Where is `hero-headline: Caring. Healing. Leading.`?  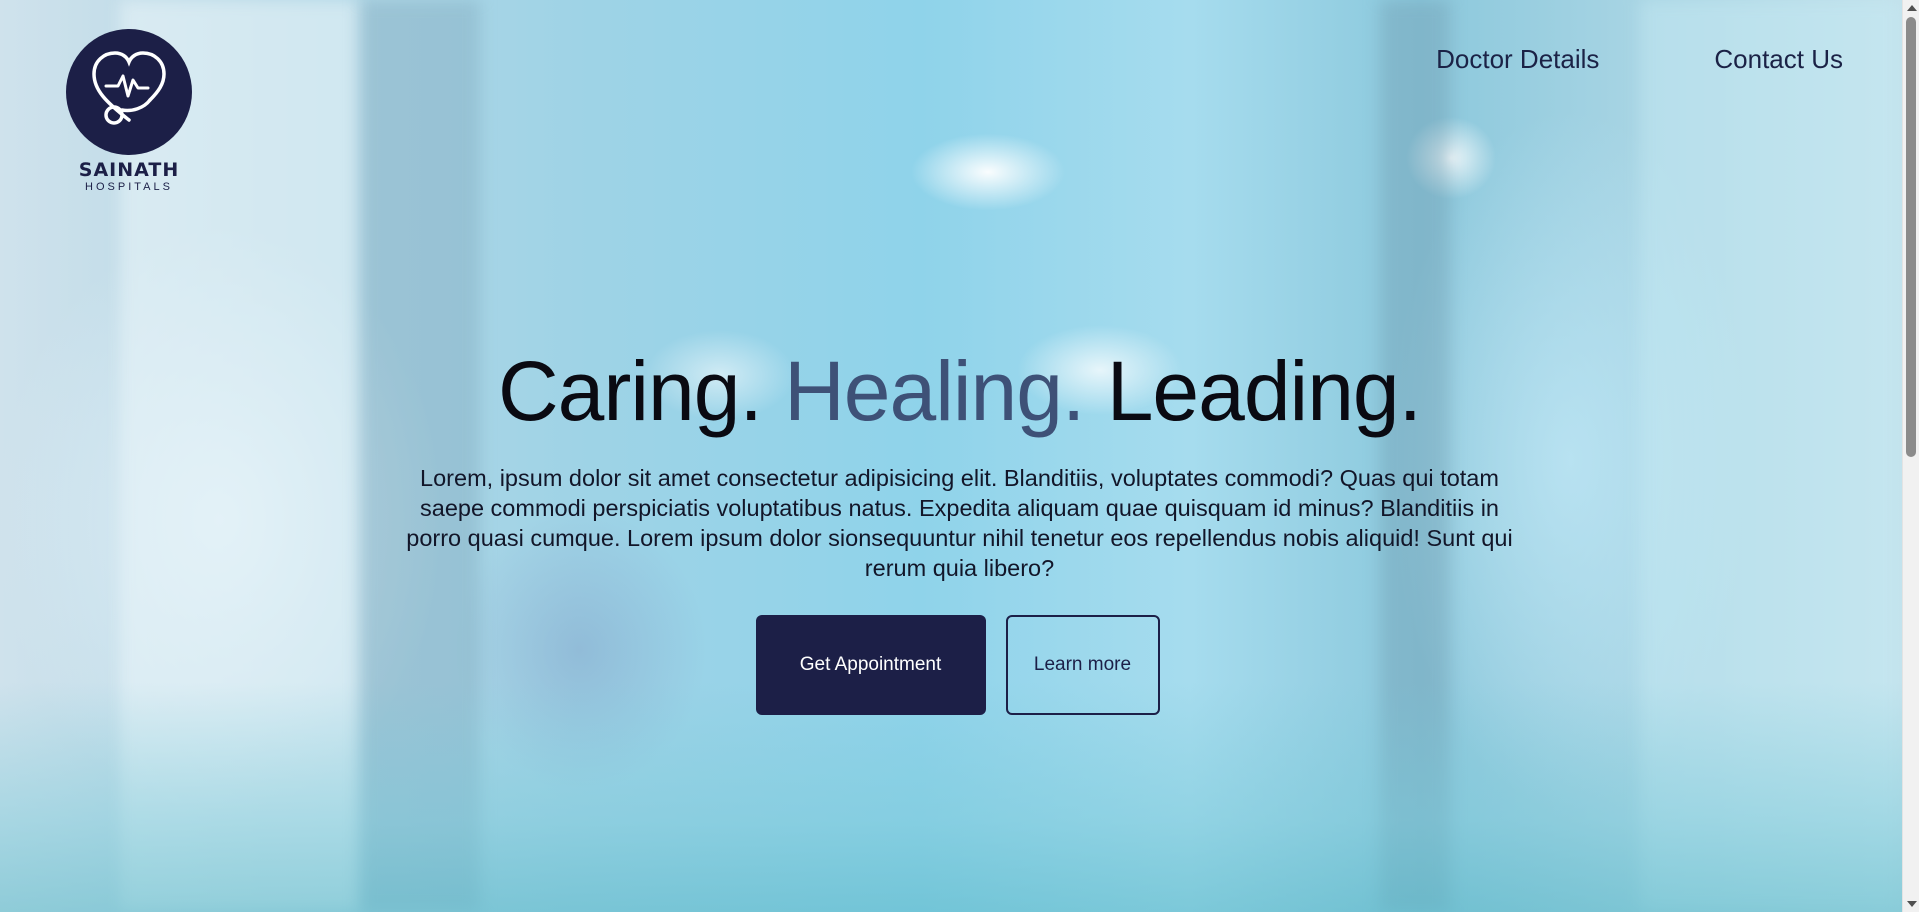
hero-headline: Caring. Healing. Leading. is located at coordinates (959, 391).